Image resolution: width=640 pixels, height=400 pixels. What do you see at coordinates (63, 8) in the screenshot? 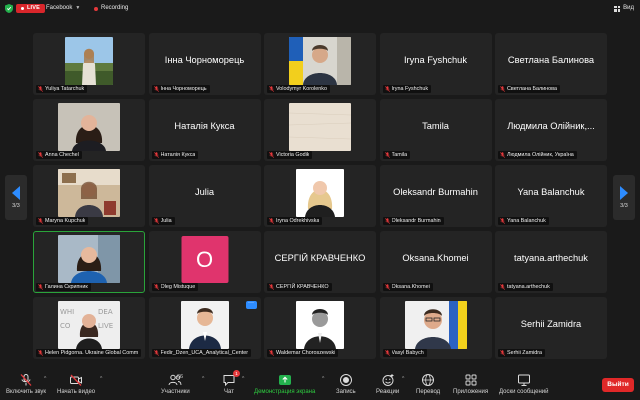
I see `live-target-dropdown: Facebook ▼` at bounding box center [63, 8].